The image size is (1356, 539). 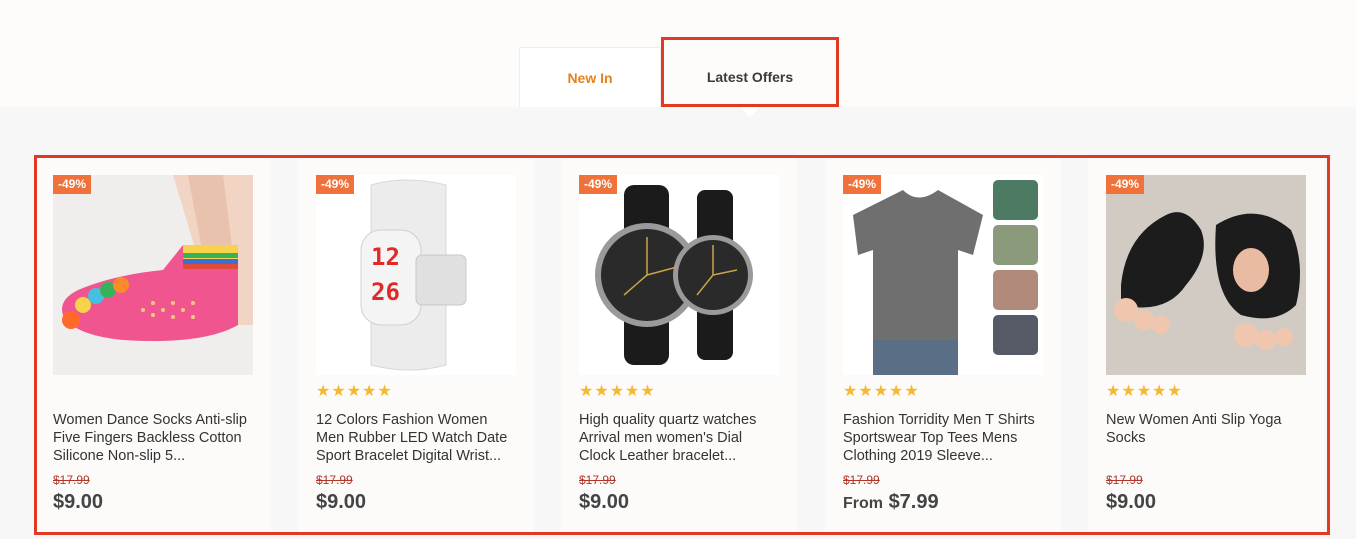 What do you see at coordinates (863, 503) in the screenshot?
I see `price-prefix: From` at bounding box center [863, 503].